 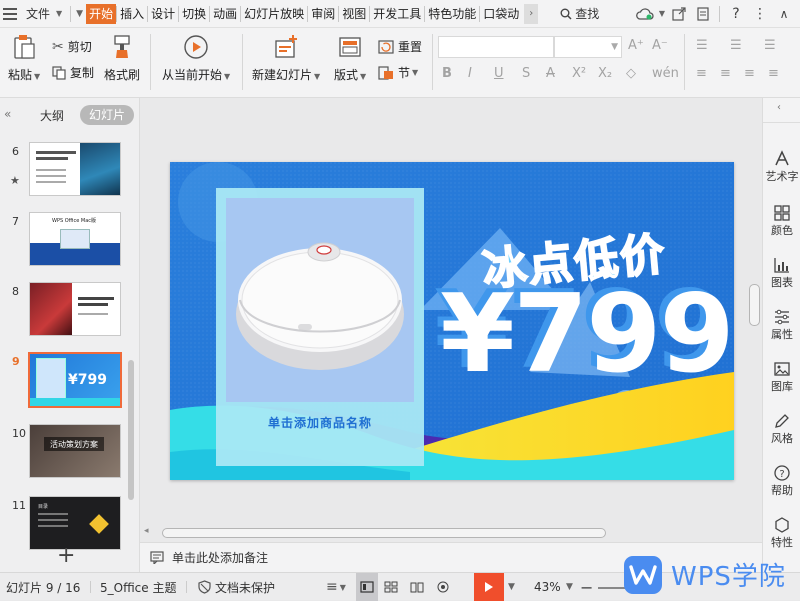 What do you see at coordinates (631, 73) in the screenshot?
I see `clear-format-icon: ◇` at bounding box center [631, 73].